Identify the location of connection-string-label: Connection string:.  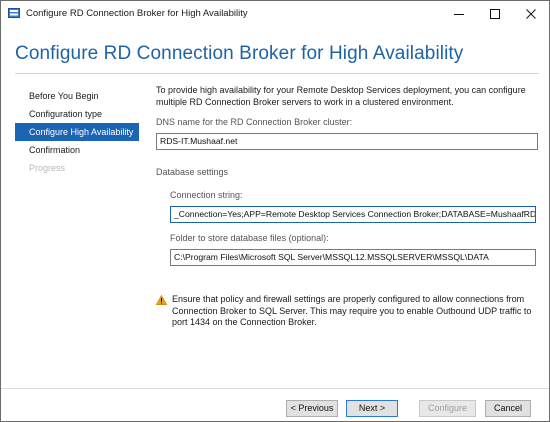
(206, 195).